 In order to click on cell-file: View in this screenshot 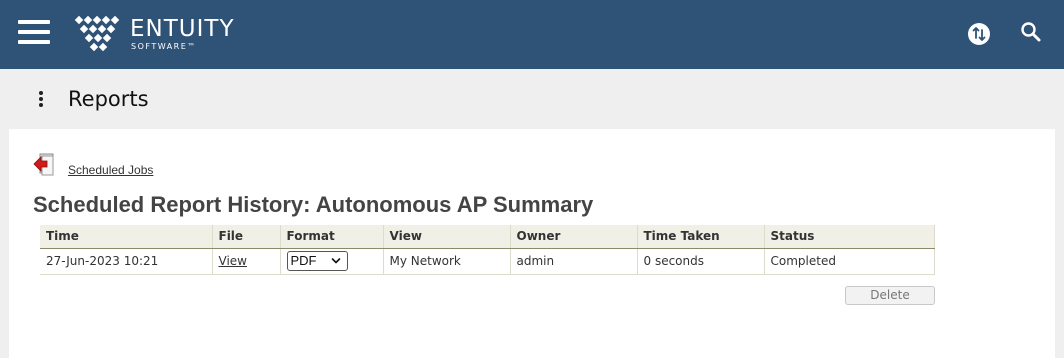, I will do `click(245, 261)`.